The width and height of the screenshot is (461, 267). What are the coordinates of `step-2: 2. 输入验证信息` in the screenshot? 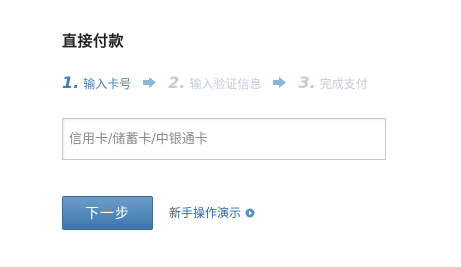 It's located at (214, 82).